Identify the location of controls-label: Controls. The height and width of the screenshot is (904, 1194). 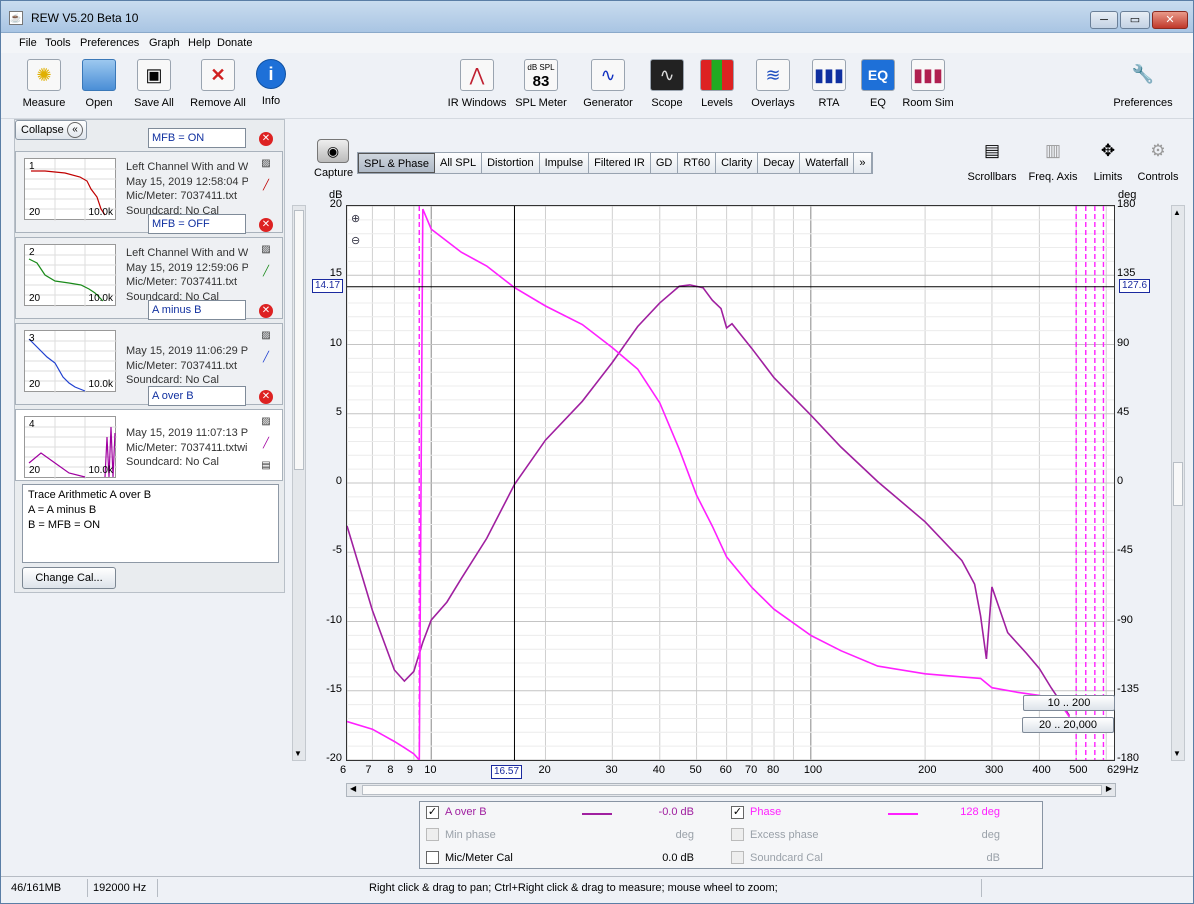
(1158, 177).